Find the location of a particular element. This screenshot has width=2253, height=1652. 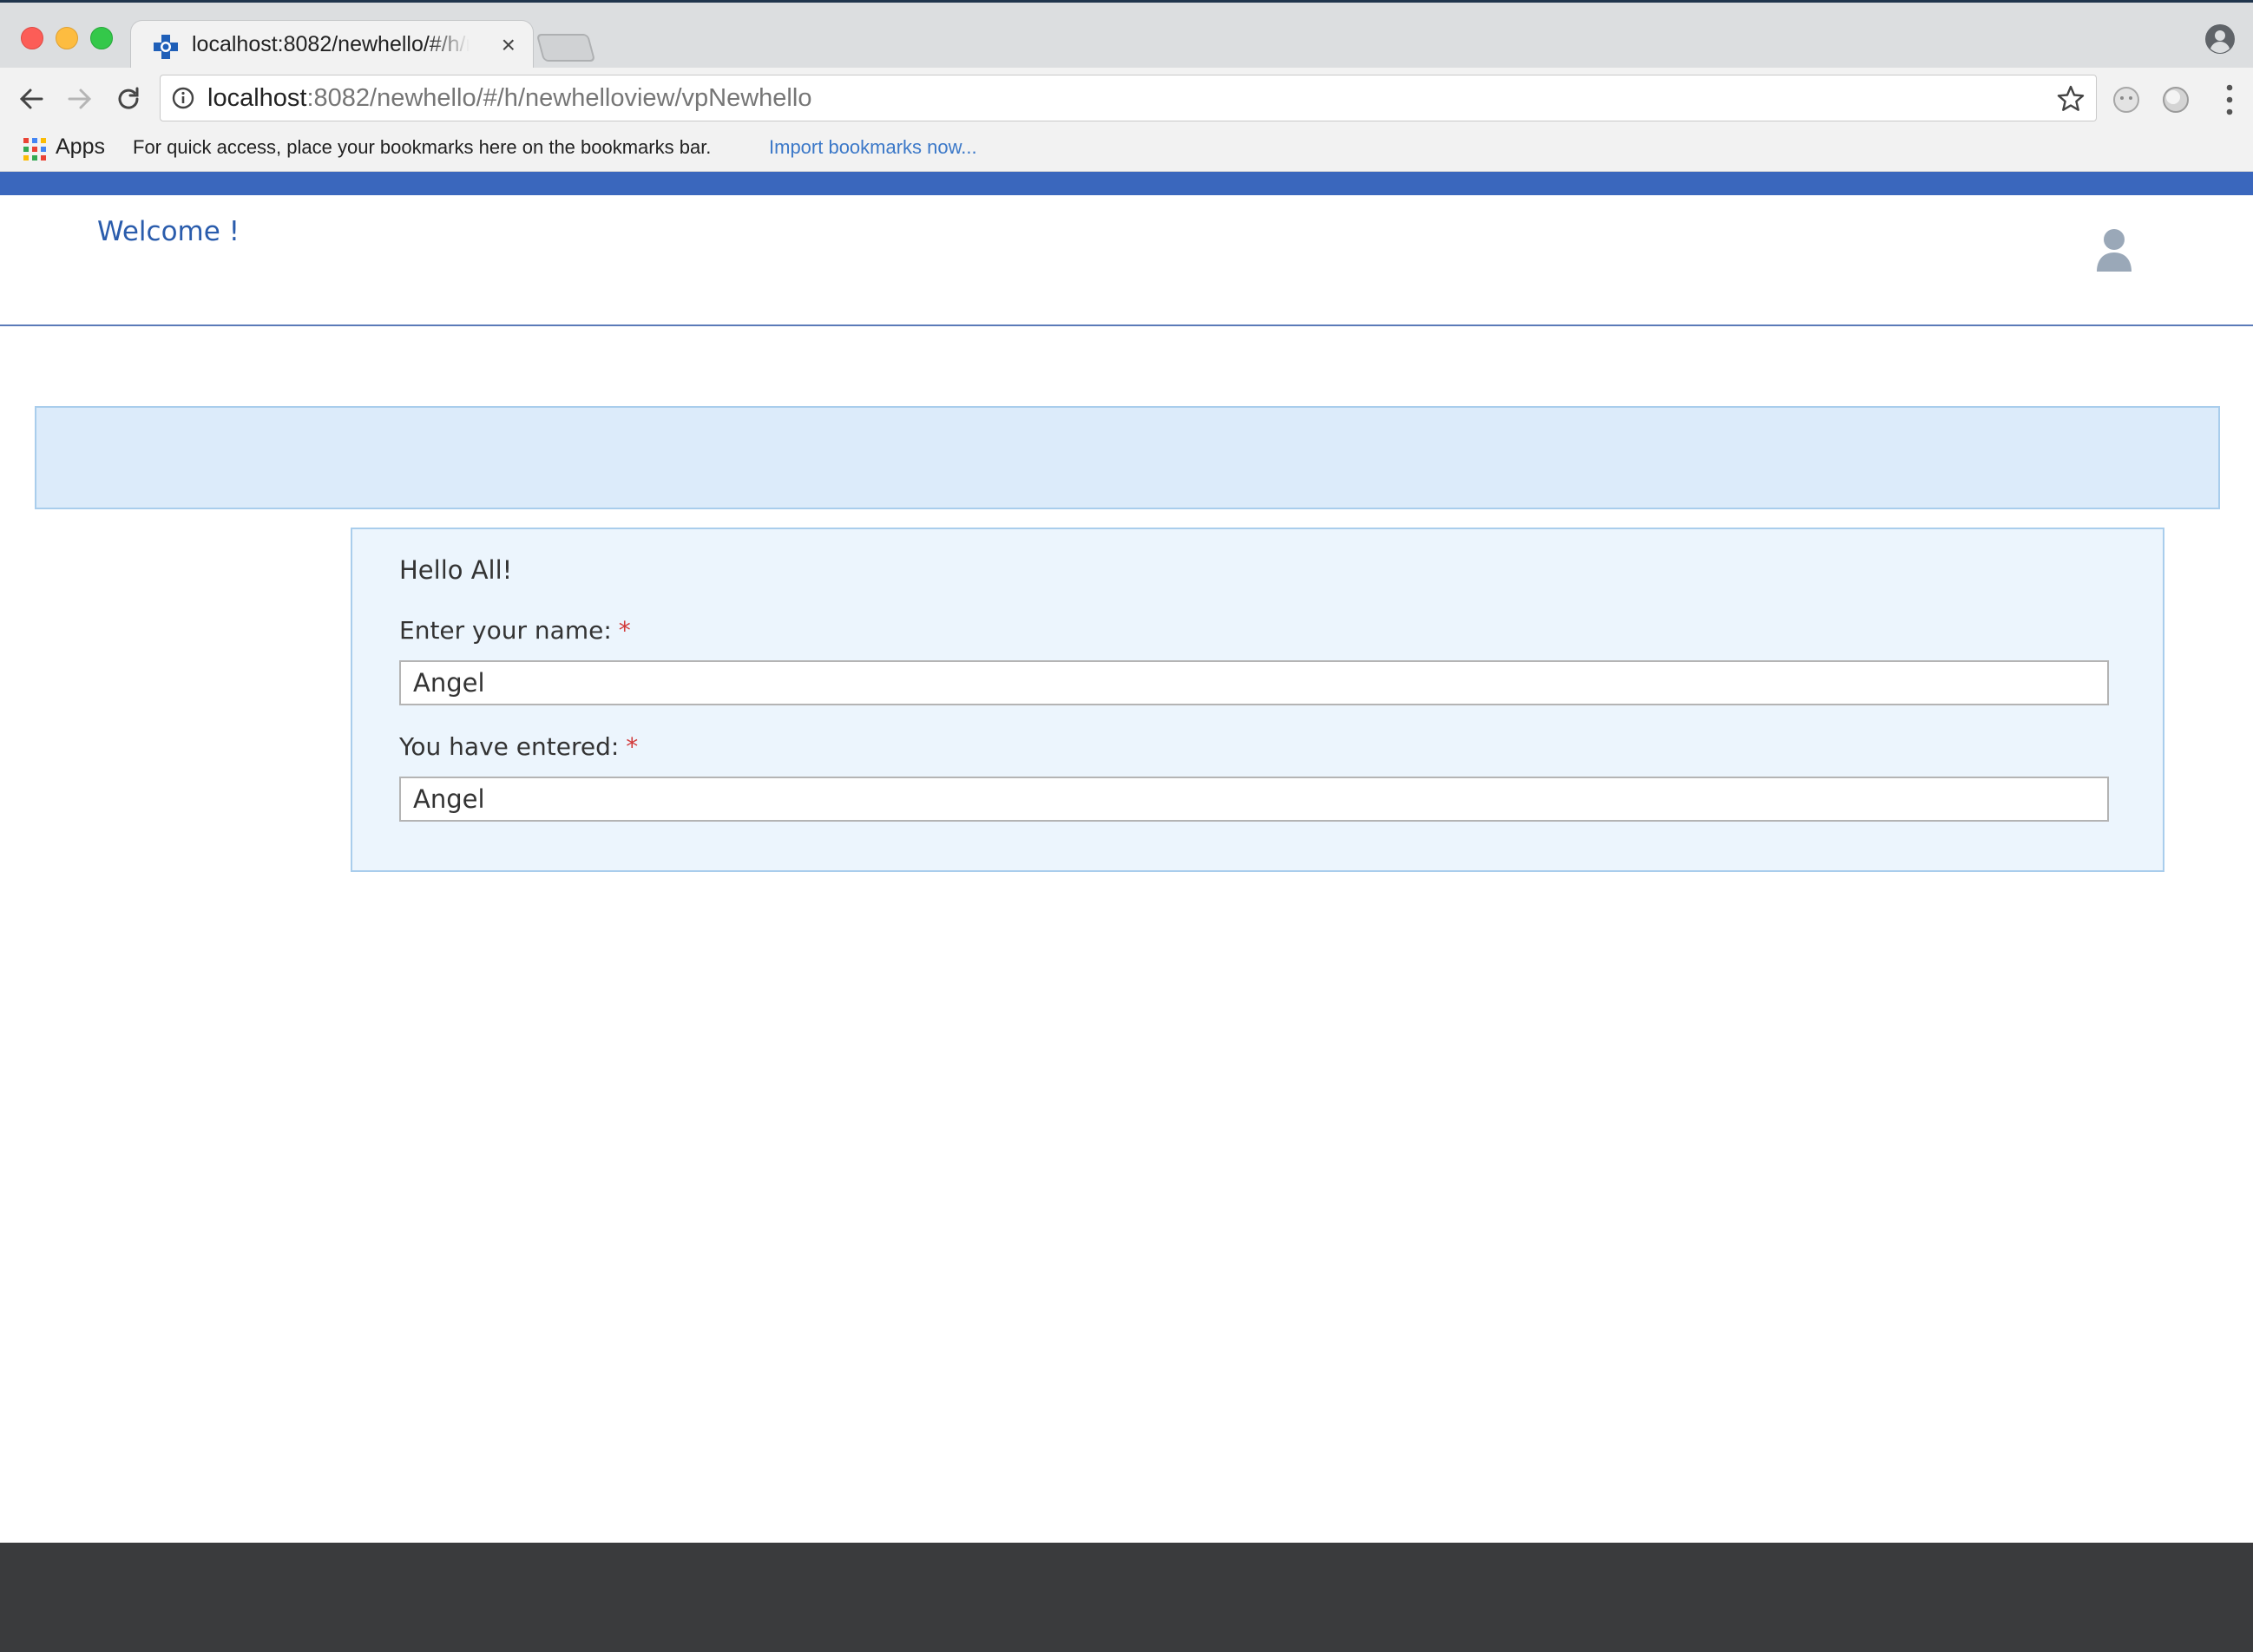

app-header: Welcome ! is located at coordinates (1126, 261).